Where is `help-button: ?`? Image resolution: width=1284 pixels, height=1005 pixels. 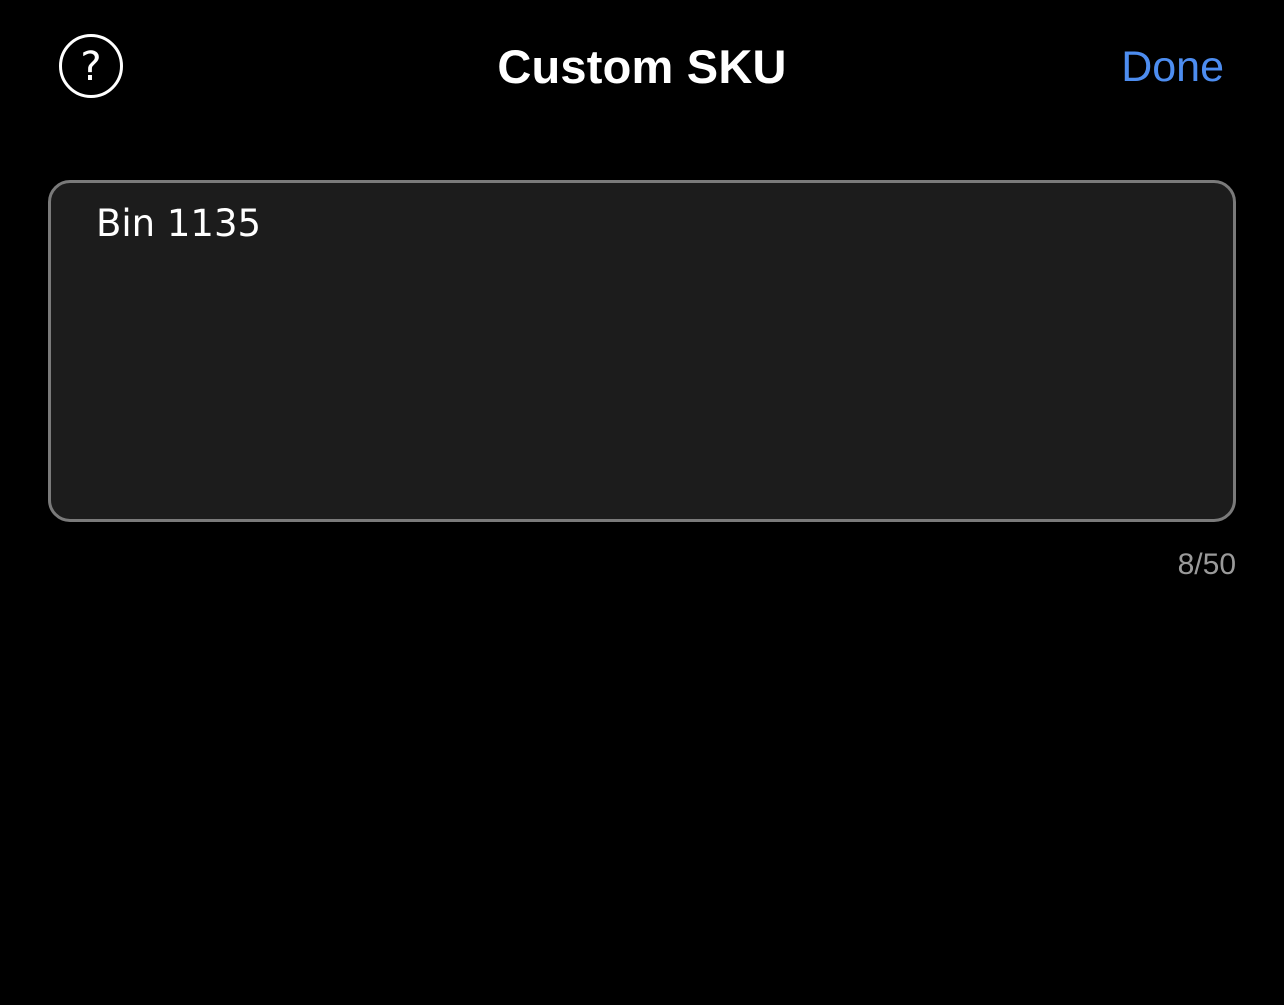
help-button: ? is located at coordinates (91, 66).